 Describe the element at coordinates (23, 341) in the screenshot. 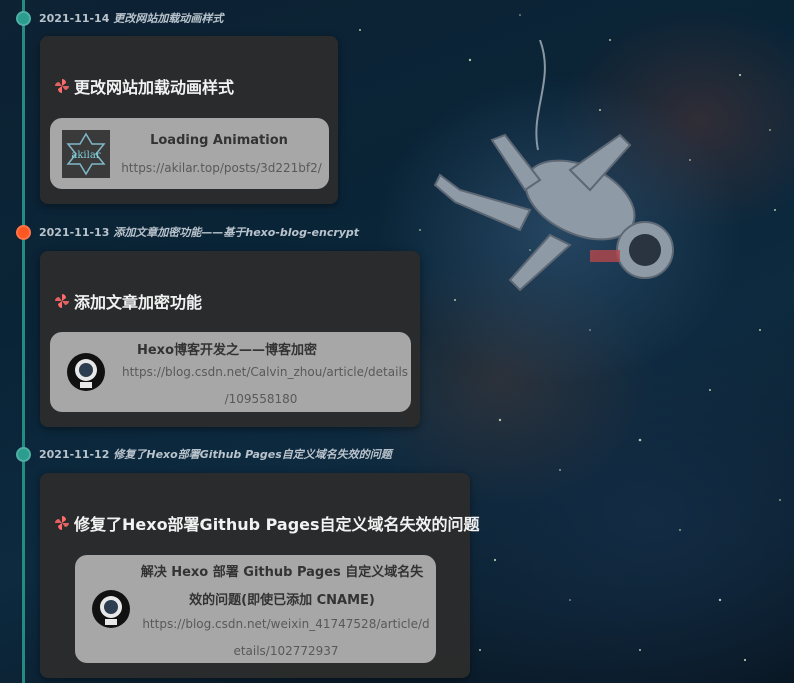

I see `timeline-line` at that location.